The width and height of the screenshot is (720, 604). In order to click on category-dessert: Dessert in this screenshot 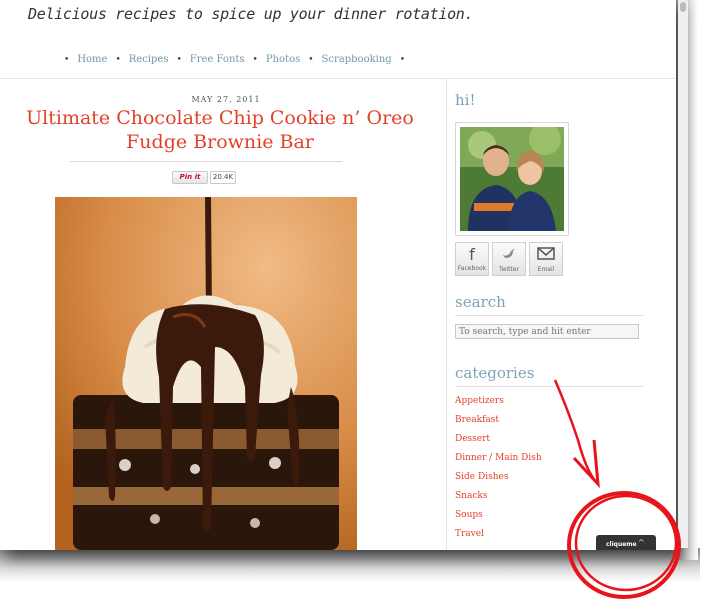, I will do `click(498, 442)`.